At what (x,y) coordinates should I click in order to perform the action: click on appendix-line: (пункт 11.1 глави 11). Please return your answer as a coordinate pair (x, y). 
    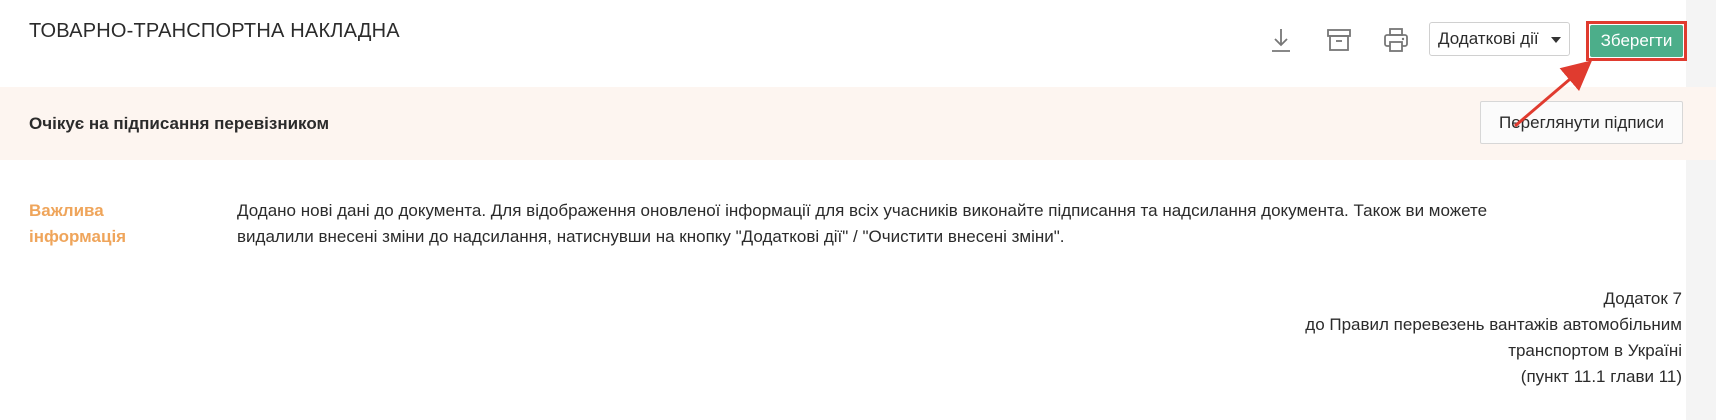
    Looking at the image, I should click on (1601, 376).